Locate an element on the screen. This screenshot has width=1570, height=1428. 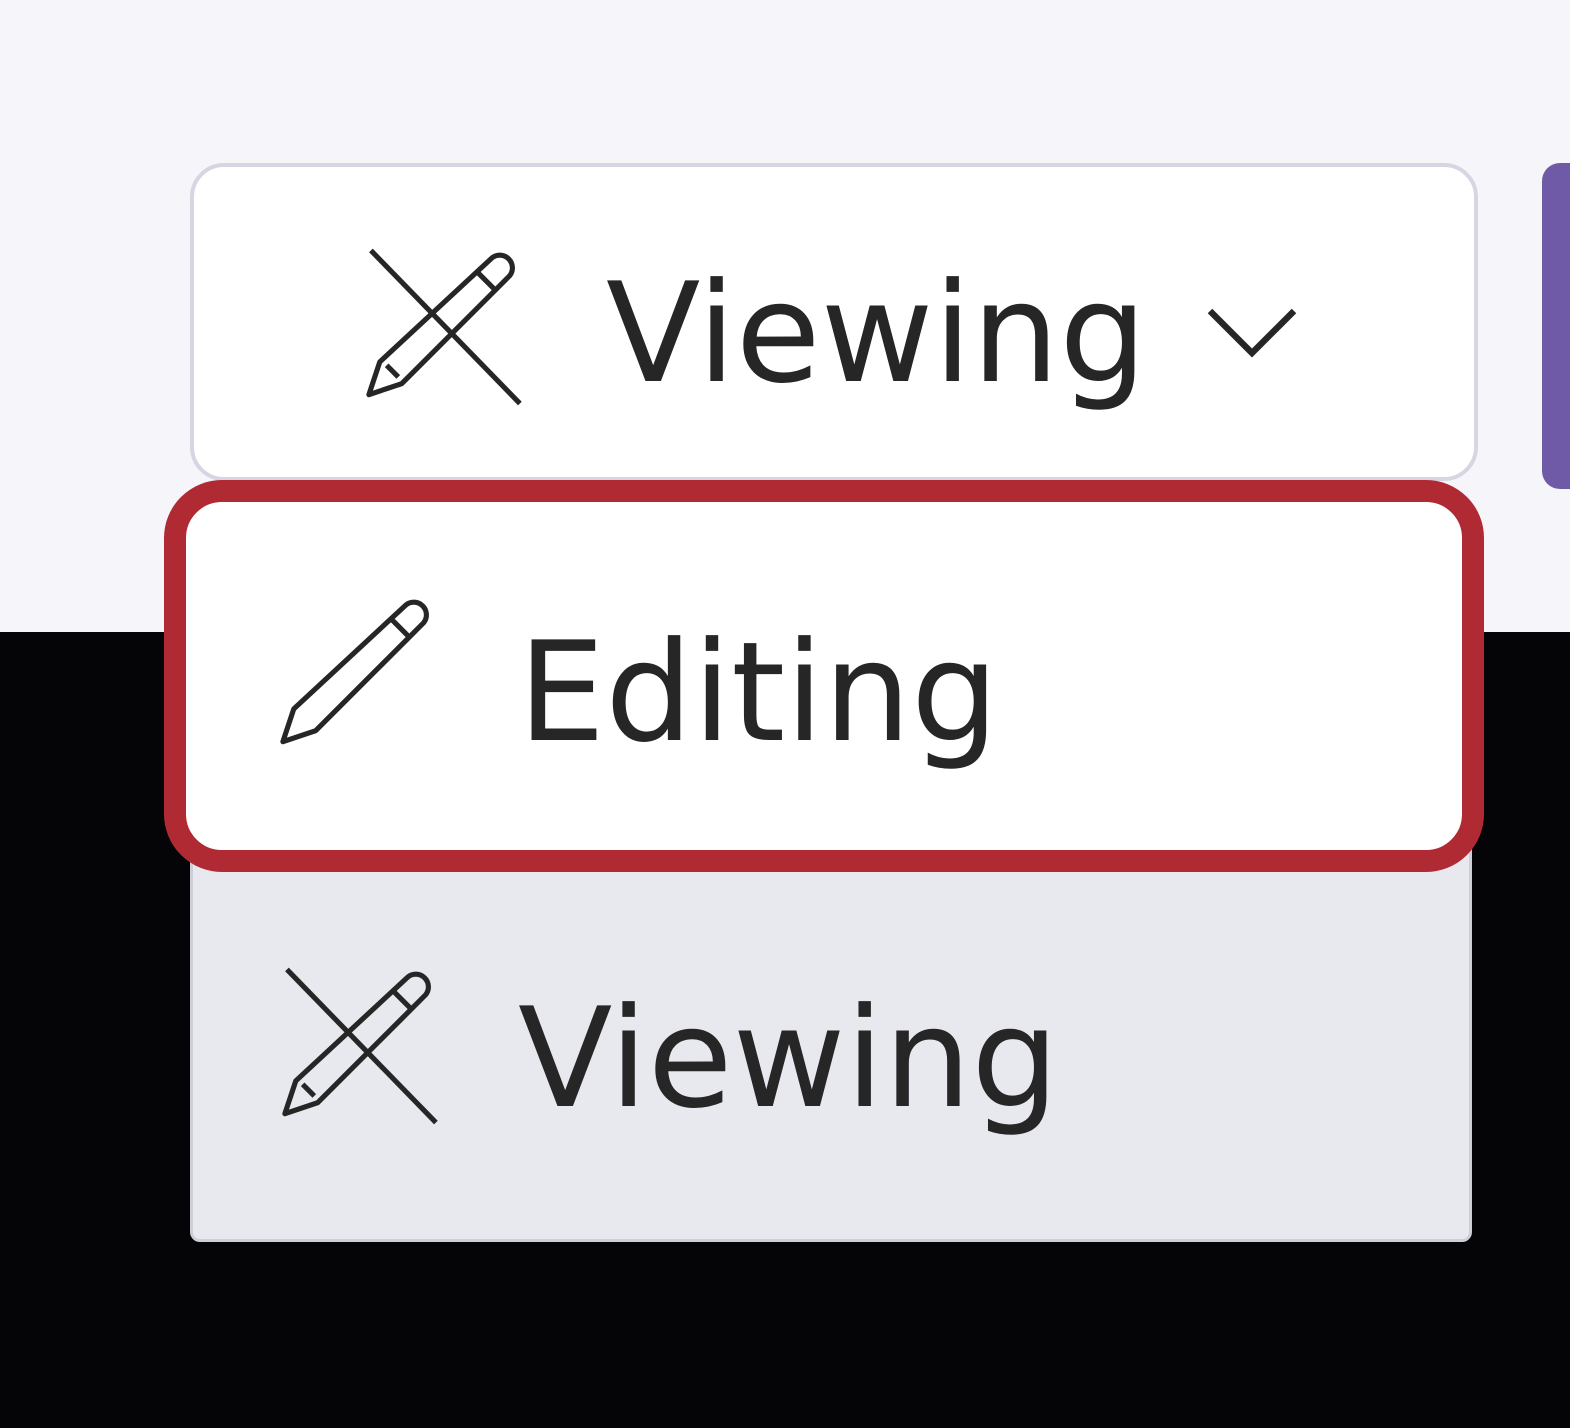
current-mode-label: Viewing is located at coordinates (876, 333).